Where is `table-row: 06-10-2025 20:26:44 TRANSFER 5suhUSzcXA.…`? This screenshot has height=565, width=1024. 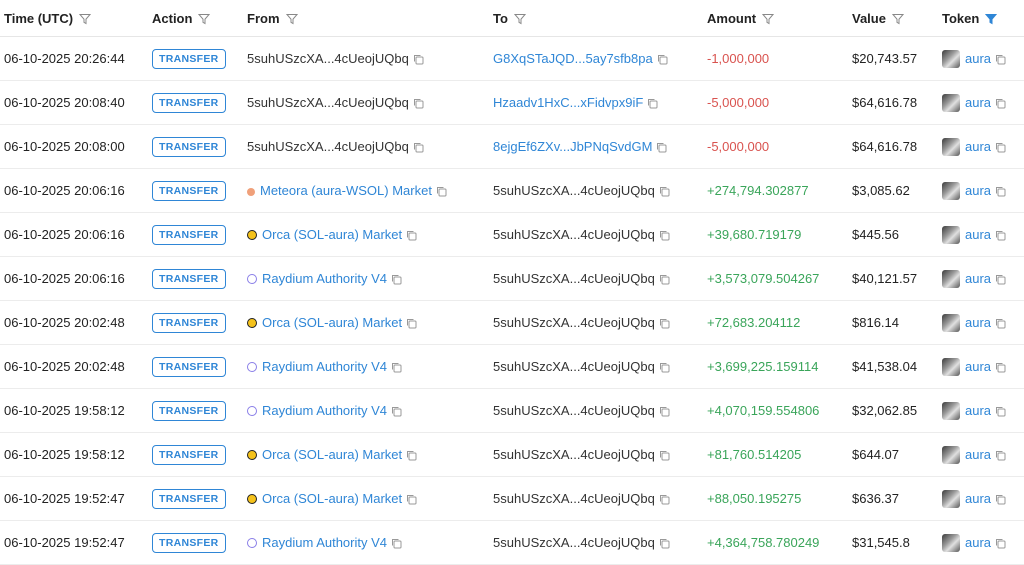 table-row: 06-10-2025 20:26:44 TRANSFER 5suhUSzcXA.… is located at coordinates (512, 58).